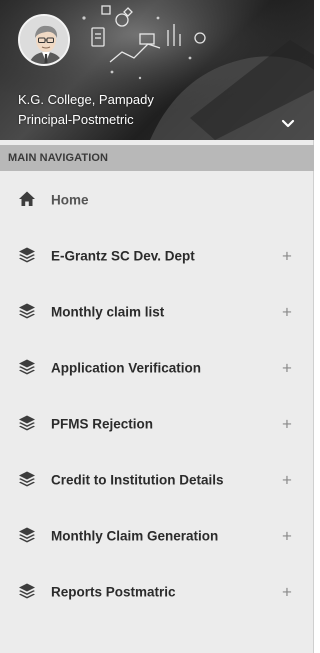 This screenshot has width=320, height=653. I want to click on profile-dropdown-toggle, so click(288, 124).